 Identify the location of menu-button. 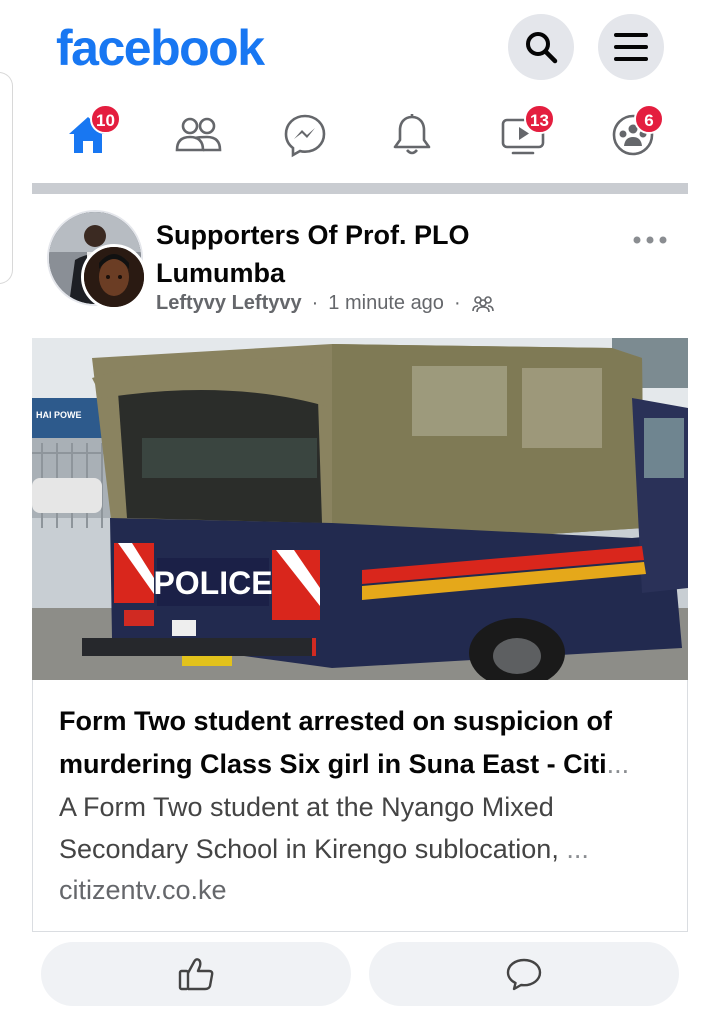
(631, 47).